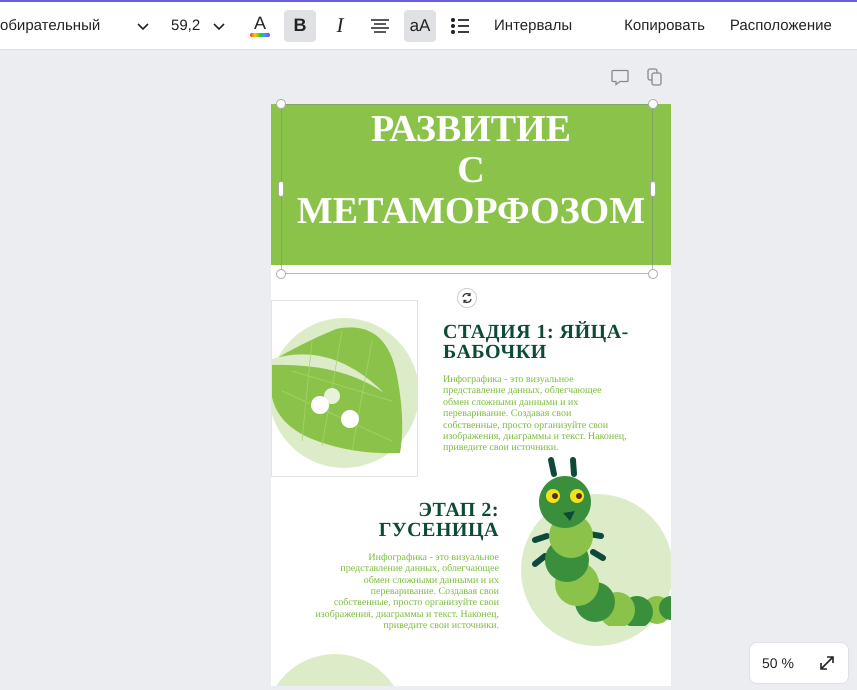  What do you see at coordinates (75, 25) in the screenshot?
I see `font-dropdown: обирательный` at bounding box center [75, 25].